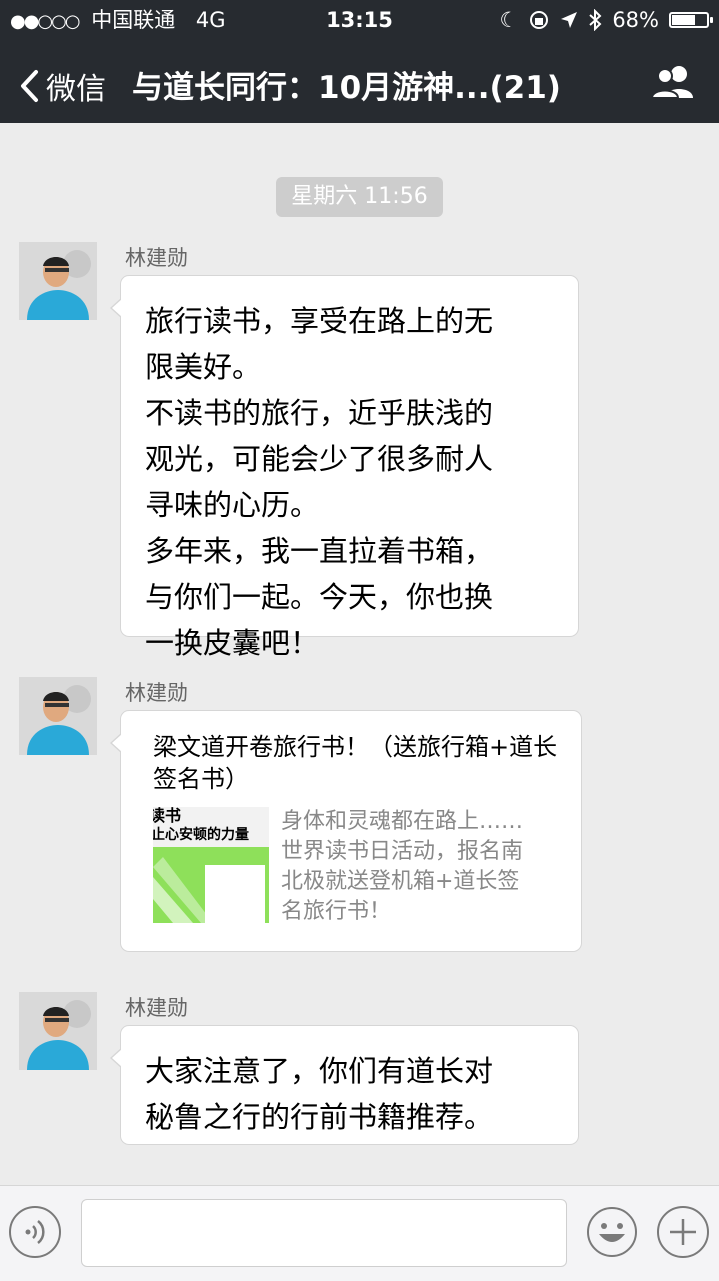 The width and height of the screenshot is (719, 1281). I want to click on thumbnail-title: 读书, so click(167, 816).